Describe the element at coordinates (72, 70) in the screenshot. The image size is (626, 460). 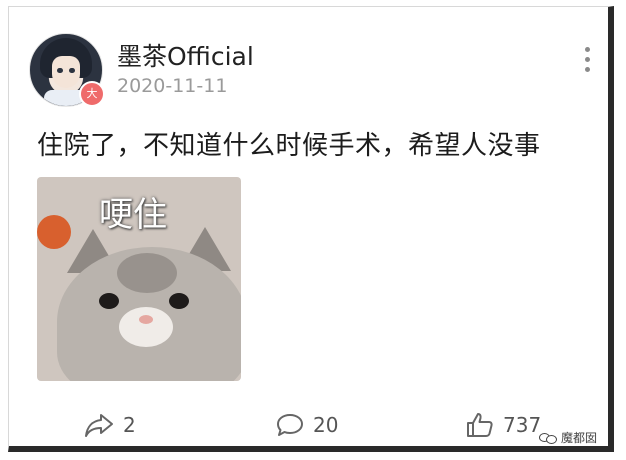
I see `avatar-eye-right` at that location.